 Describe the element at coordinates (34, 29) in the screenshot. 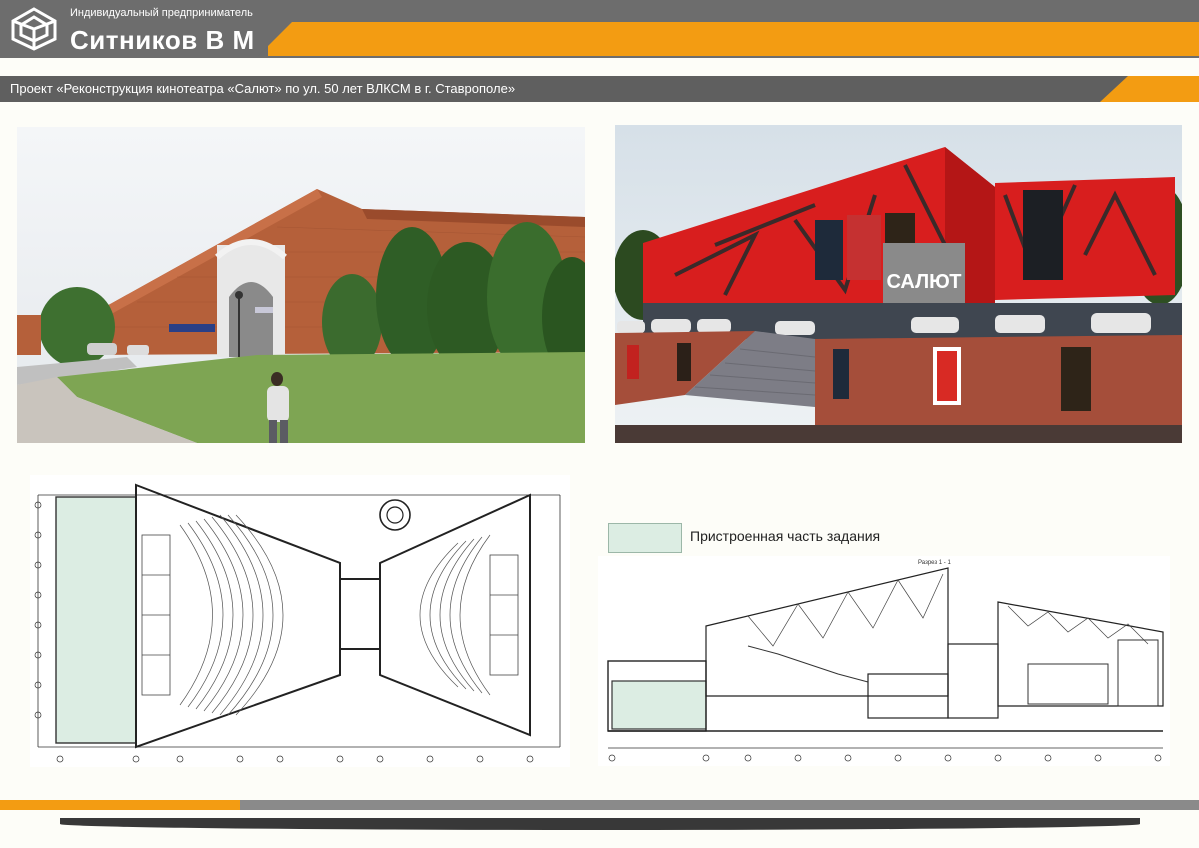

I see `company-logo-icon` at that location.